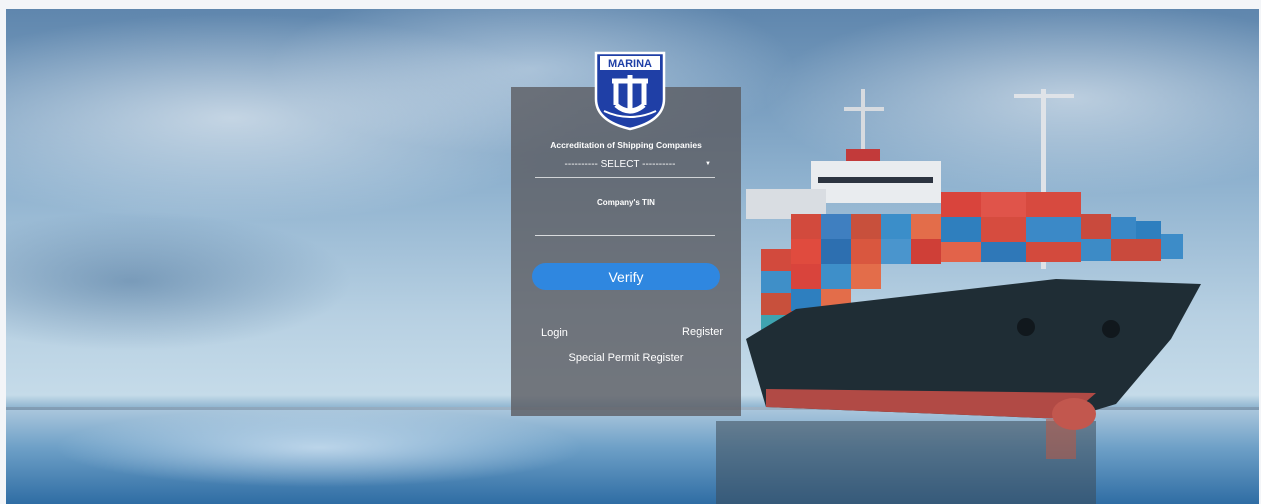 This screenshot has width=1261, height=504. I want to click on special-permit-register-link: Special Permit Register, so click(626, 358).